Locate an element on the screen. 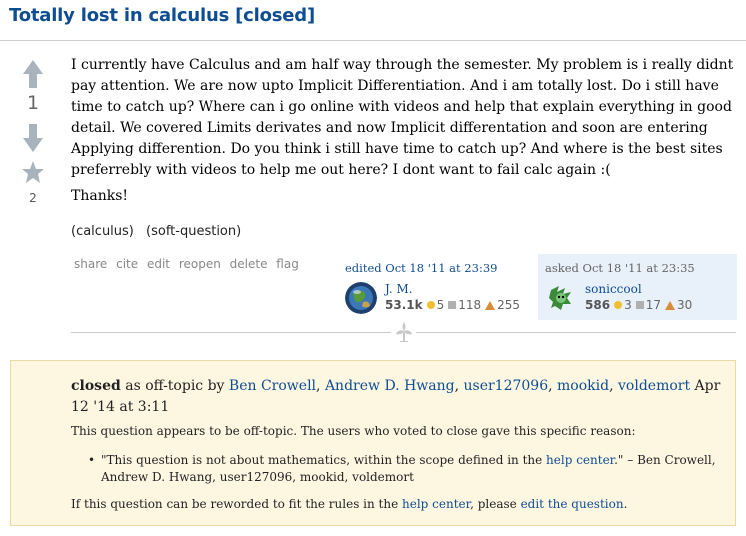 The width and height of the screenshot is (746, 536). asker-reputation: 586 3 17 30 is located at coordinates (638, 305).